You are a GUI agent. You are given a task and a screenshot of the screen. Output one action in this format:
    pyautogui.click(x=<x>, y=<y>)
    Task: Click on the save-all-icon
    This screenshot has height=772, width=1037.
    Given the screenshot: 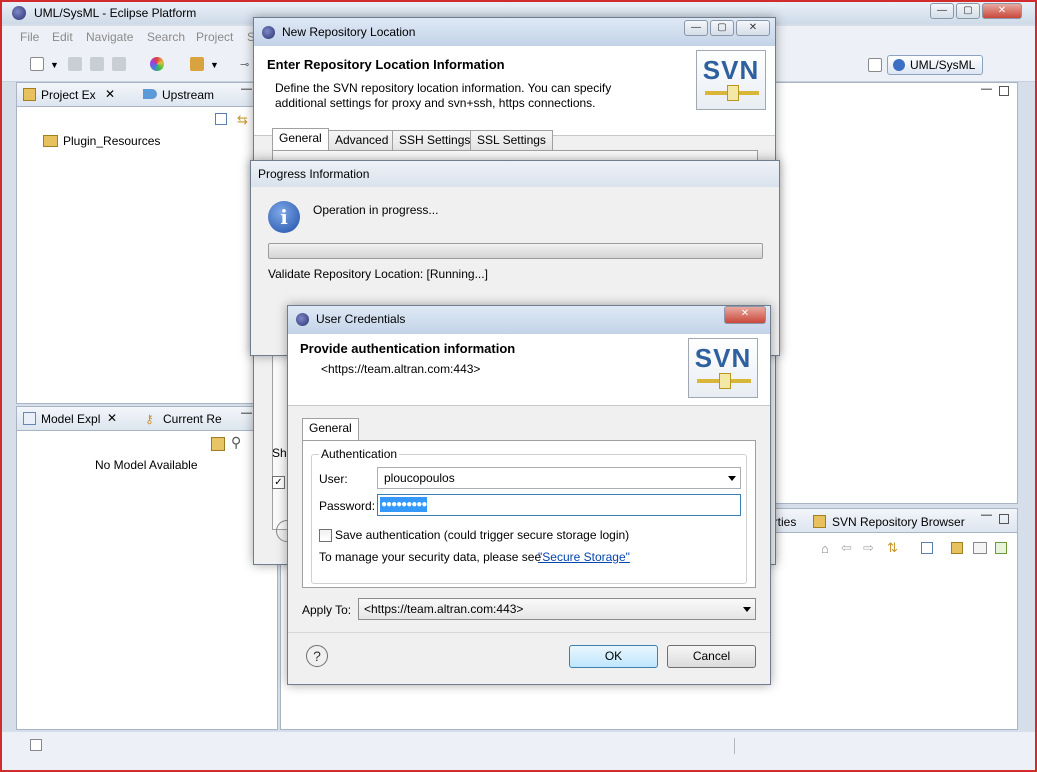 What is the action you would take?
    pyautogui.click(x=97, y=64)
    